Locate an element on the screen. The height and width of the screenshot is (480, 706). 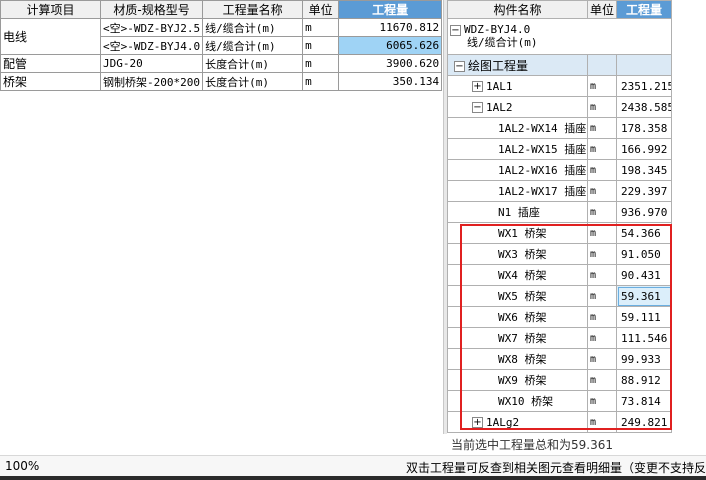
quantity-cell: 166.992 is located at coordinates (644, 149).